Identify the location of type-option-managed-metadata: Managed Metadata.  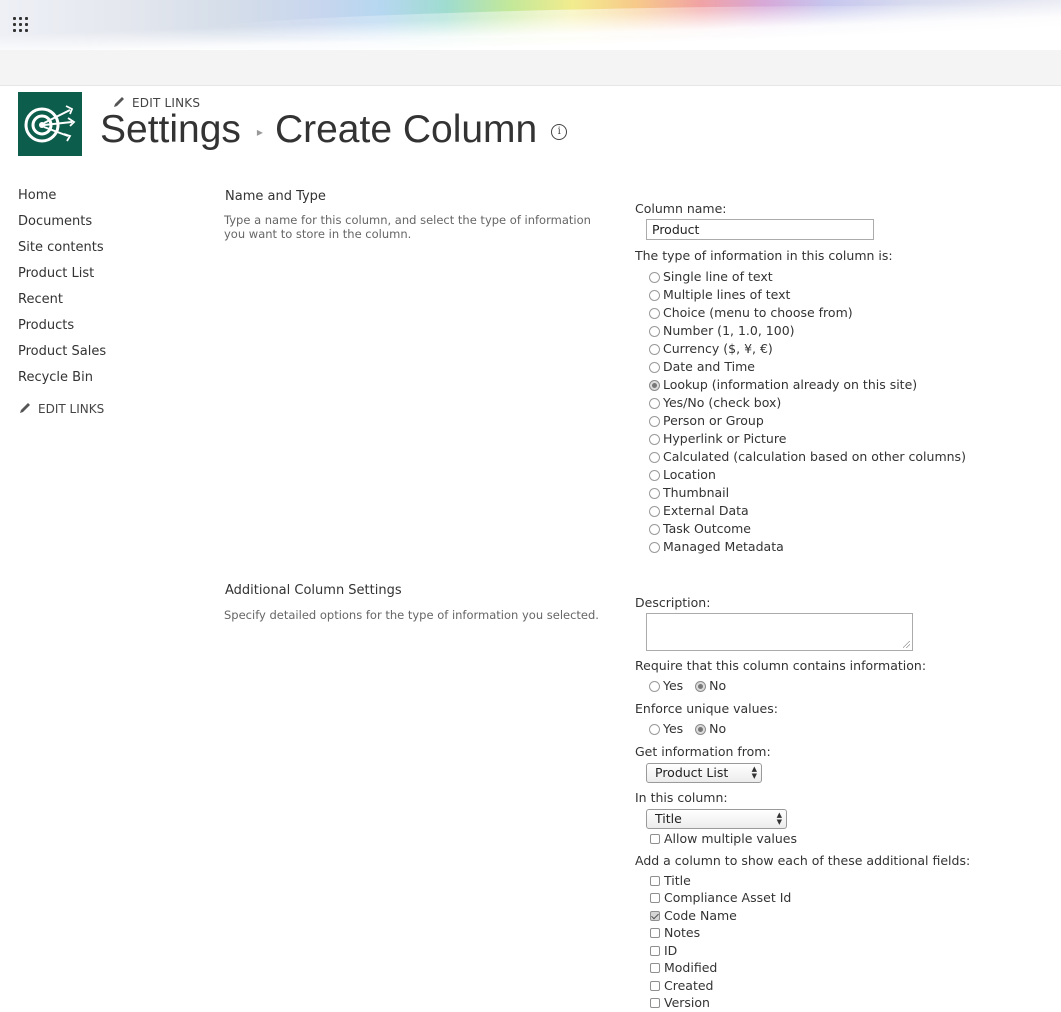
(716, 548).